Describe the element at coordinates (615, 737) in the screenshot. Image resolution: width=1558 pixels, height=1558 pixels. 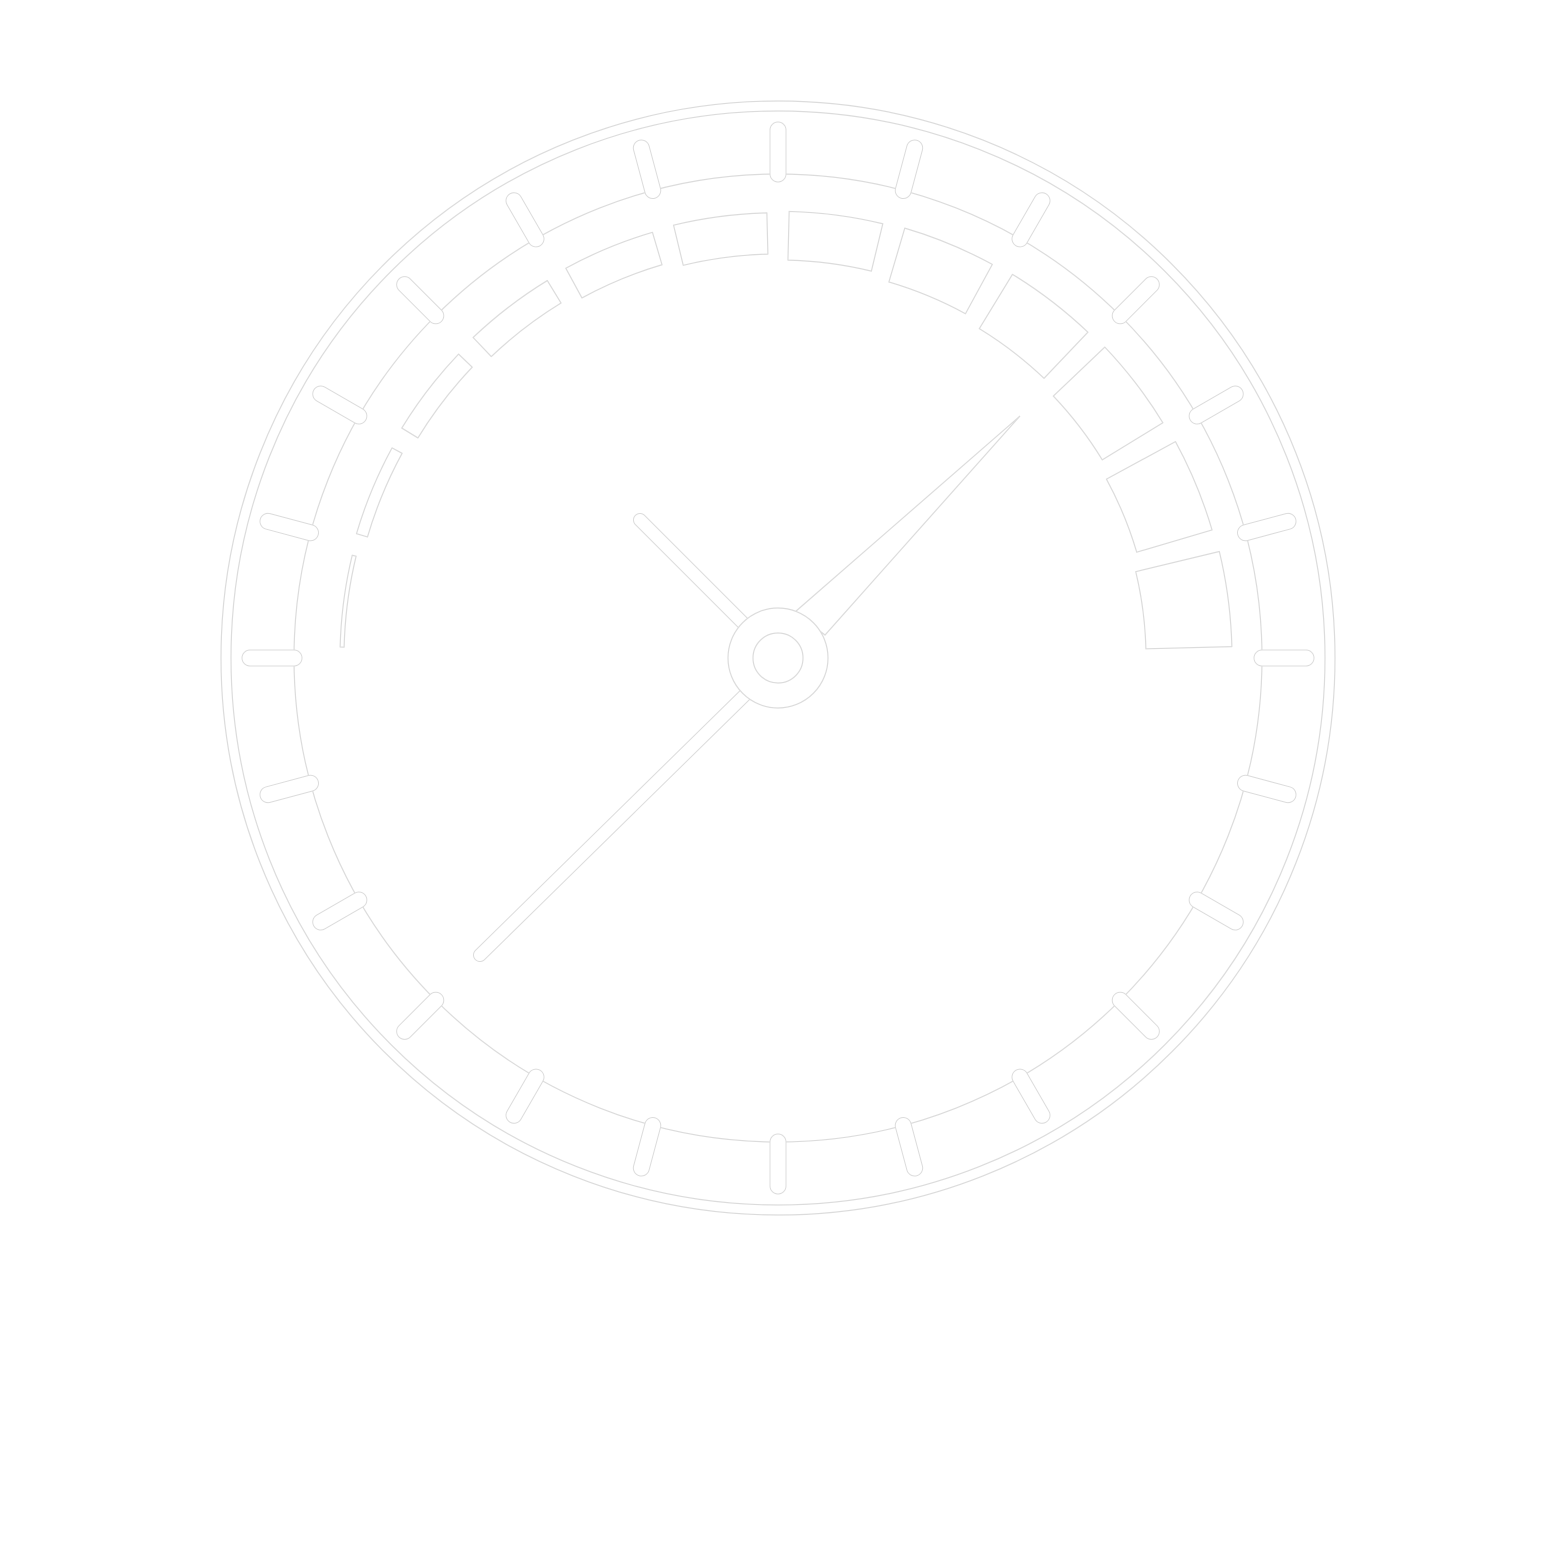
I see `hour-hand` at that location.